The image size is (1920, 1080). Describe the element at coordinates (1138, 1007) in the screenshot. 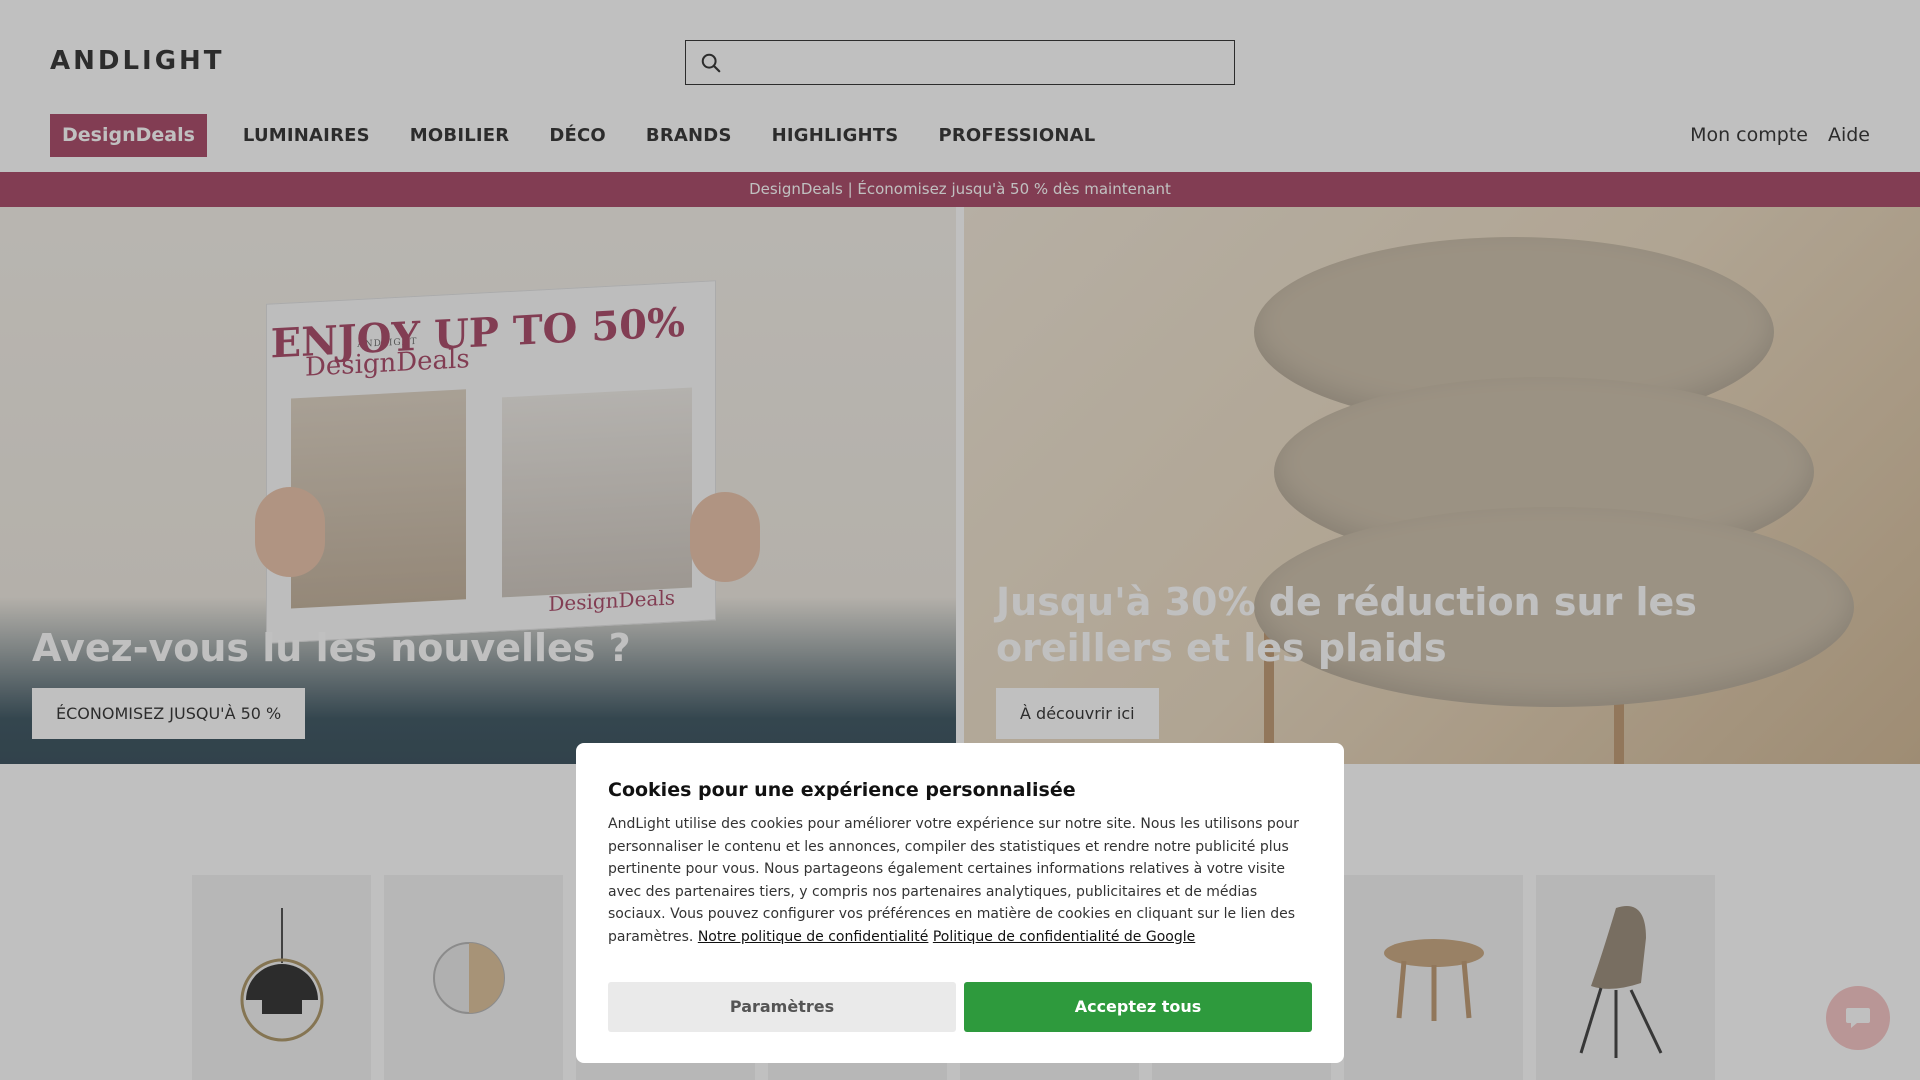

I see `accept-all-button: Acceptez tous` at that location.